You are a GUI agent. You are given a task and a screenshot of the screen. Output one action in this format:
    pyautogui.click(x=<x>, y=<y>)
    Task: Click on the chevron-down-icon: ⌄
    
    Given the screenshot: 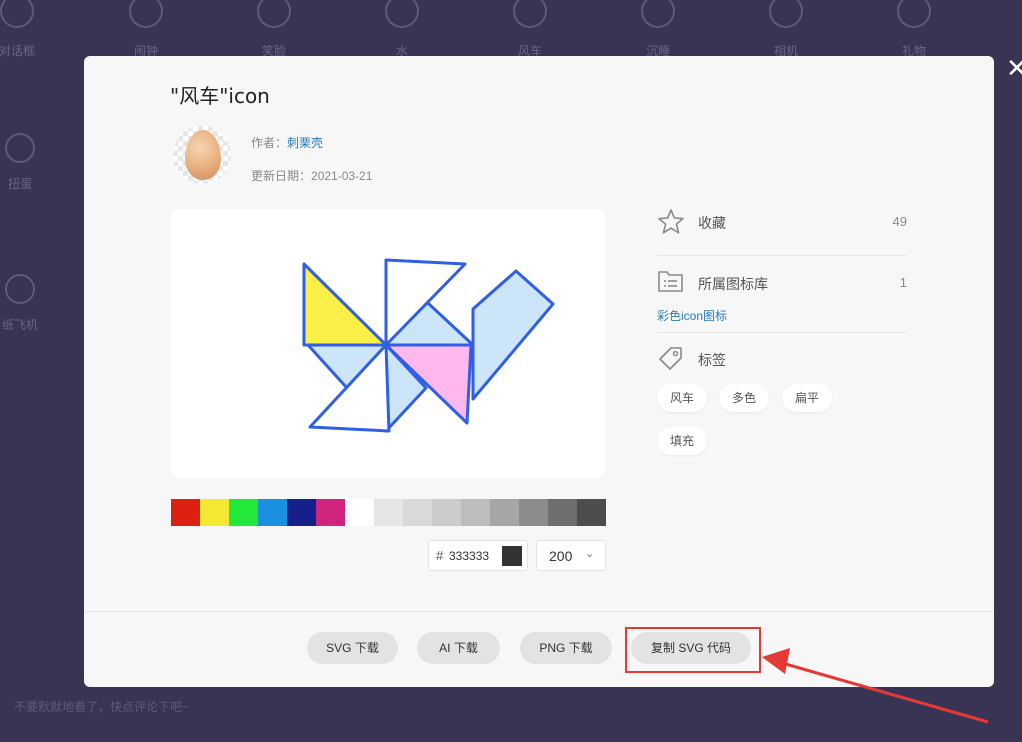 What is the action you would take?
    pyautogui.click(x=590, y=554)
    